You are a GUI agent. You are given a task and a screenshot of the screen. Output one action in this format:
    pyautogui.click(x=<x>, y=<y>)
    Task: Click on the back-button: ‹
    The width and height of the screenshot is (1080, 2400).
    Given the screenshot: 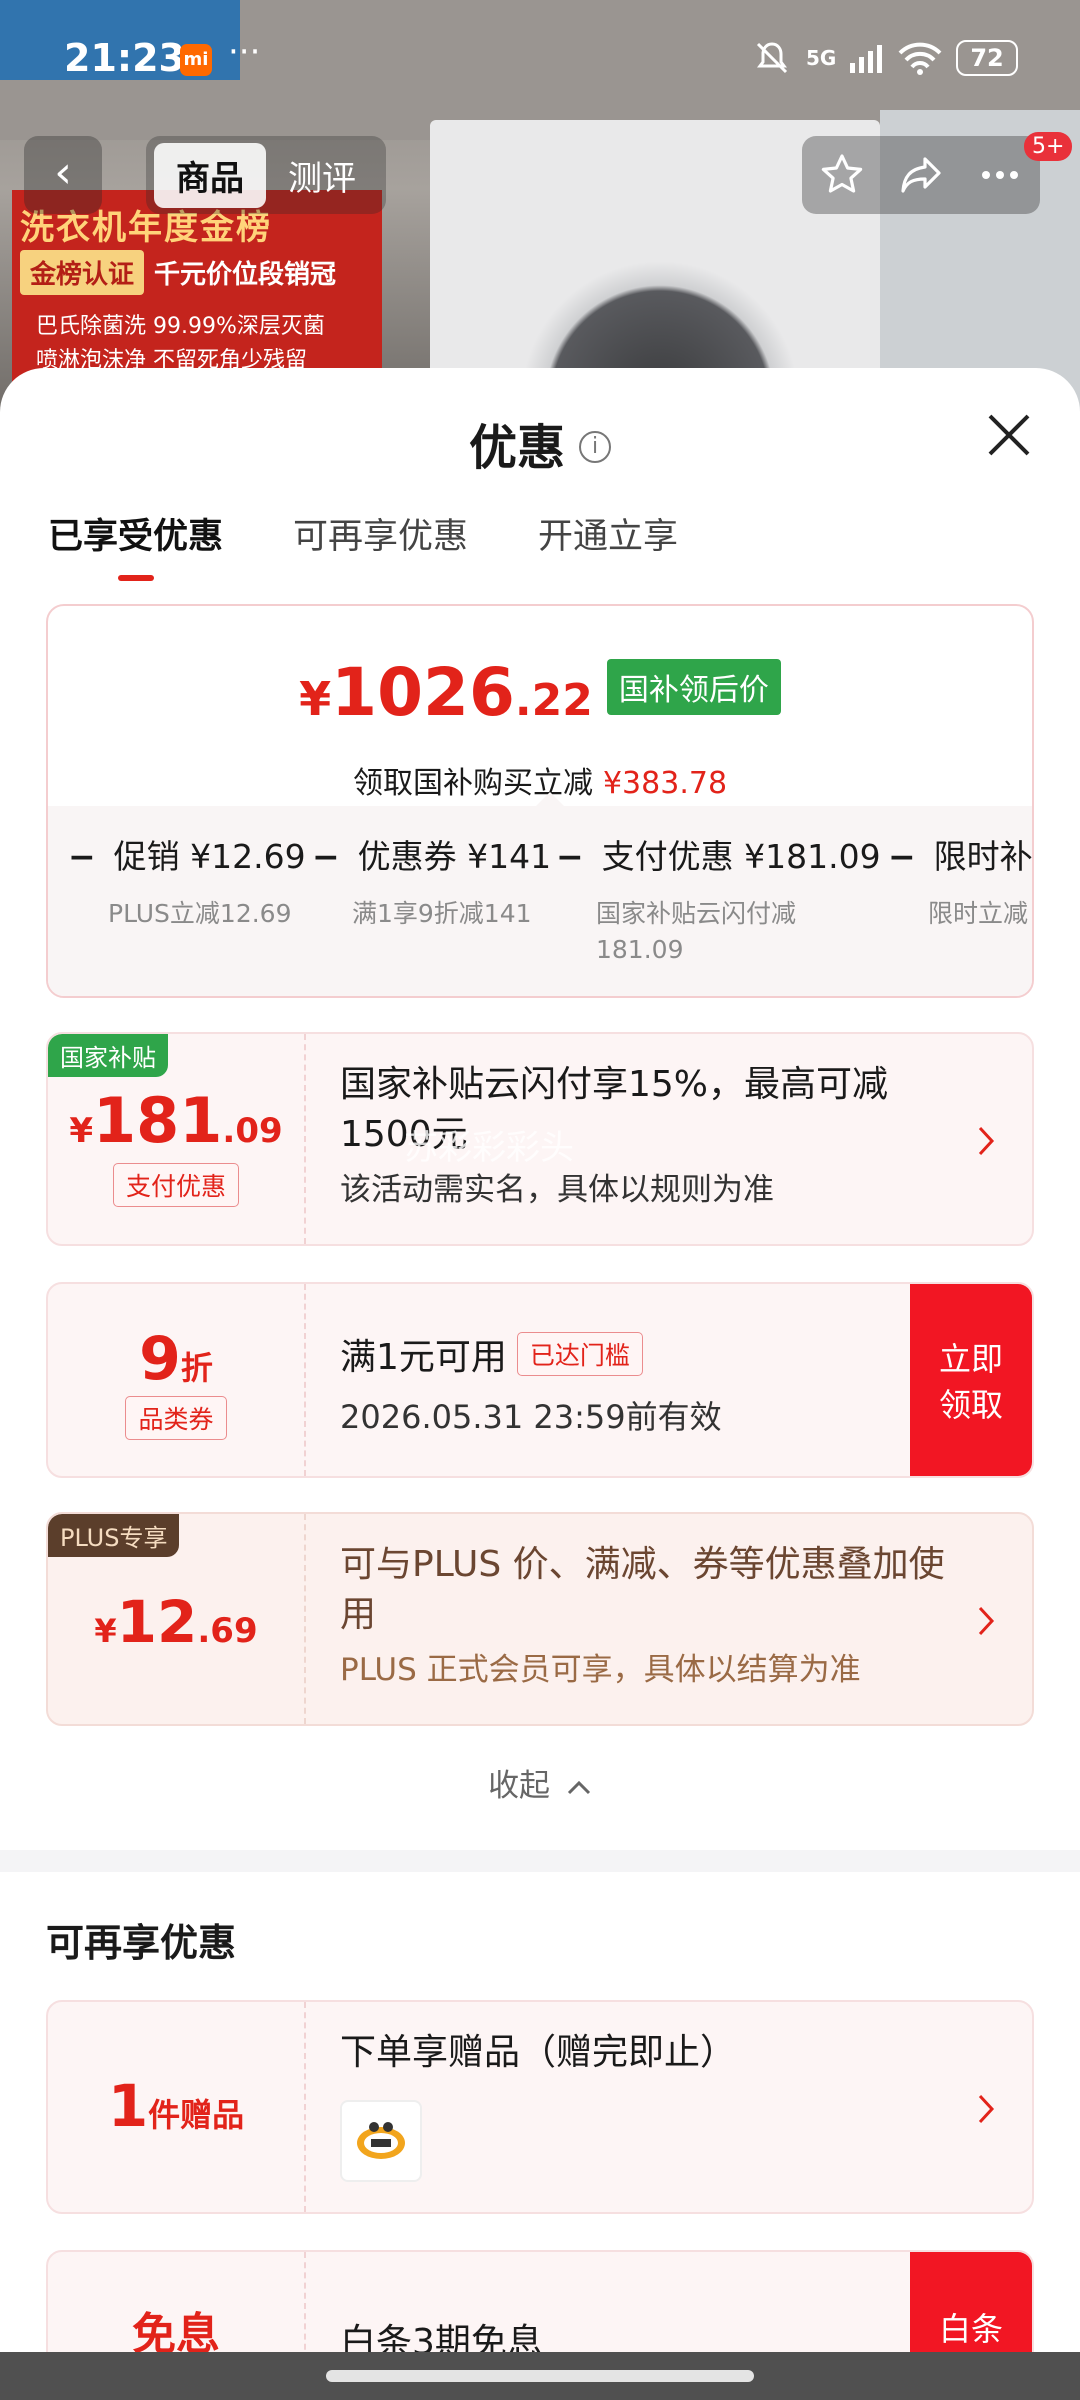 What is the action you would take?
    pyautogui.click(x=63, y=175)
    